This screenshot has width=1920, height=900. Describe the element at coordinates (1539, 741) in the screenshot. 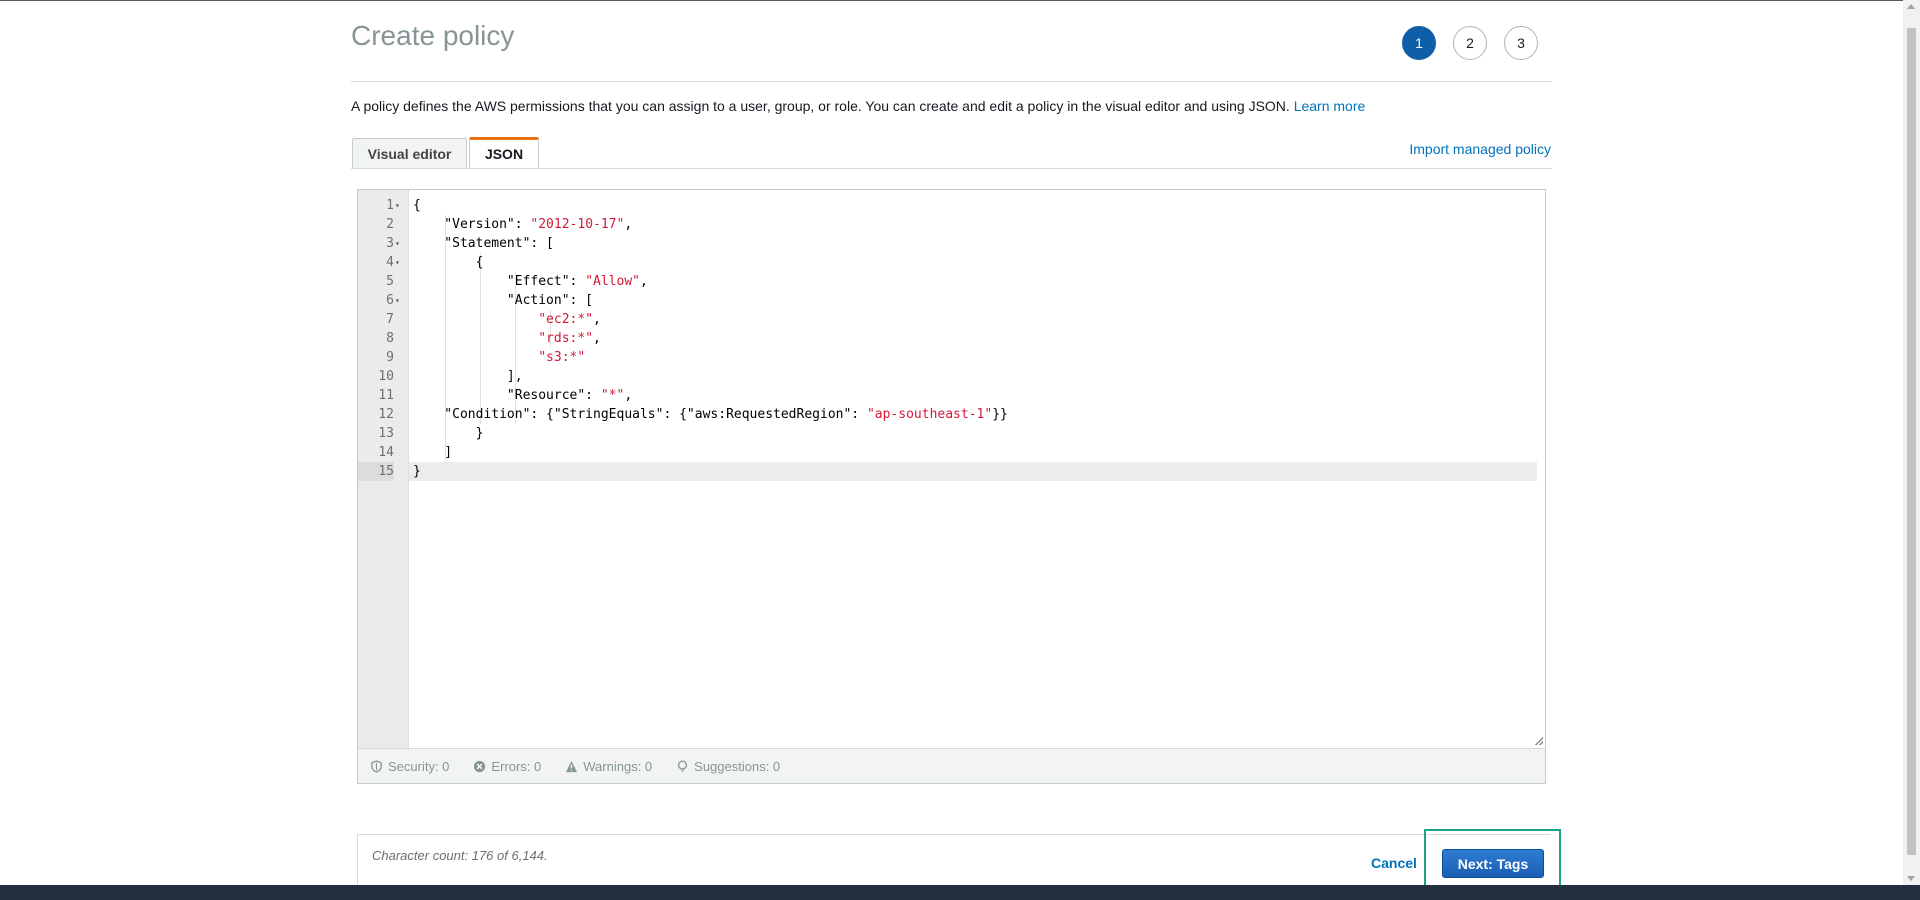

I see `resize-handle-icon` at that location.